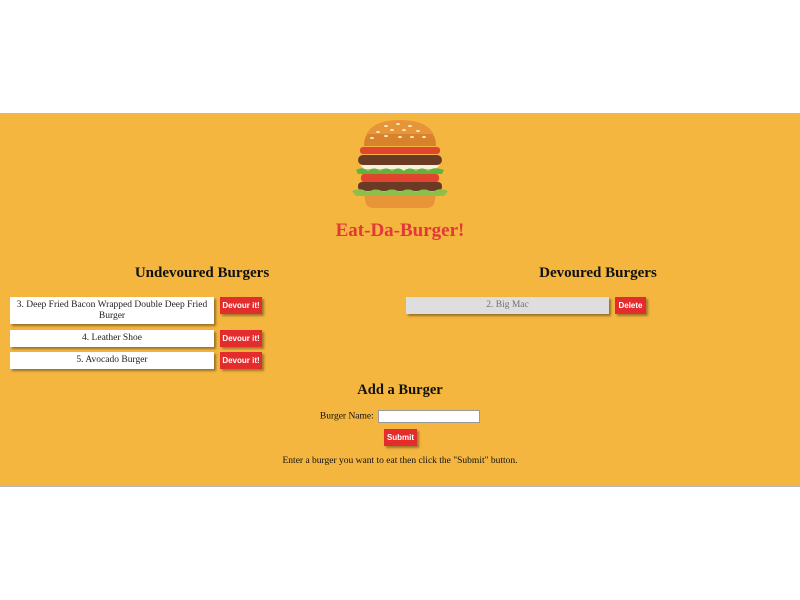 This screenshot has width=800, height=600. Describe the element at coordinates (598, 273) in the screenshot. I see `devoured-heading: Devoured Burgers` at that location.